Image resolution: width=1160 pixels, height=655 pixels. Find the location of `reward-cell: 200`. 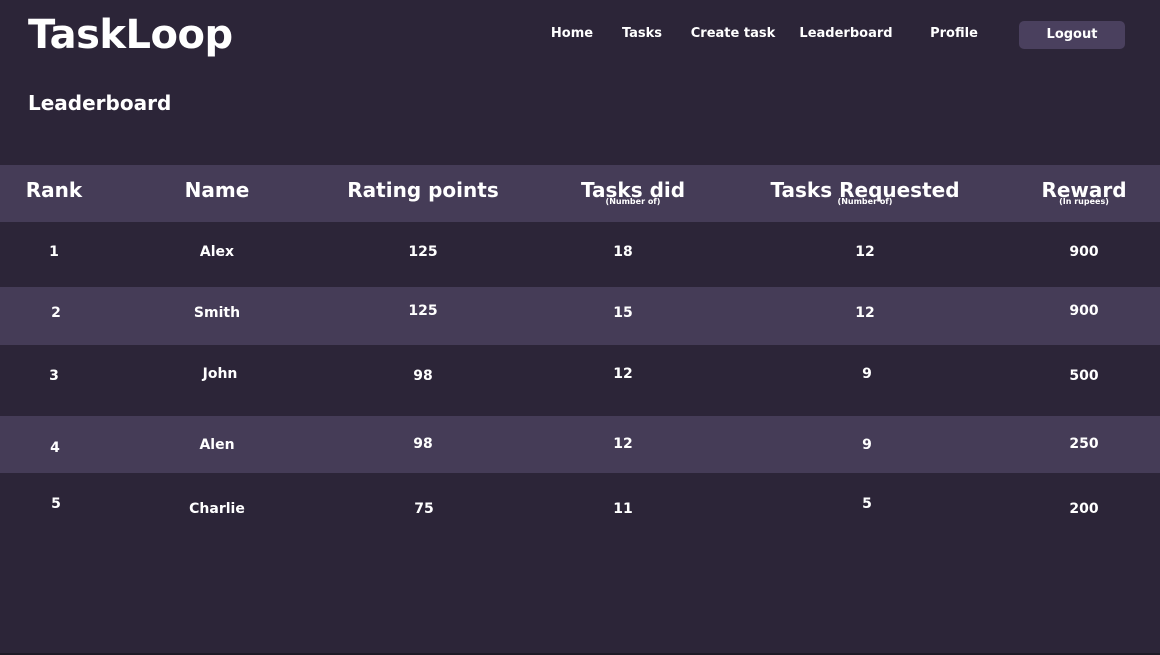

reward-cell: 200 is located at coordinates (1084, 509).